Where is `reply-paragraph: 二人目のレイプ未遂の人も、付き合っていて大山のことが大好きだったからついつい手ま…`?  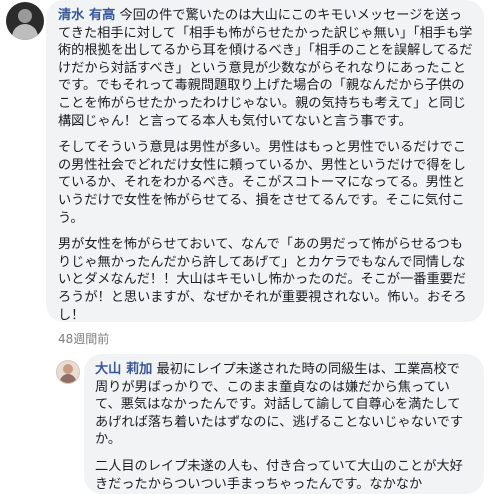 reply-paragraph: 二人目のレイプ未遂の人も、付き合っていて大山のことが大好きだったからついつい手ま… is located at coordinates (279, 475).